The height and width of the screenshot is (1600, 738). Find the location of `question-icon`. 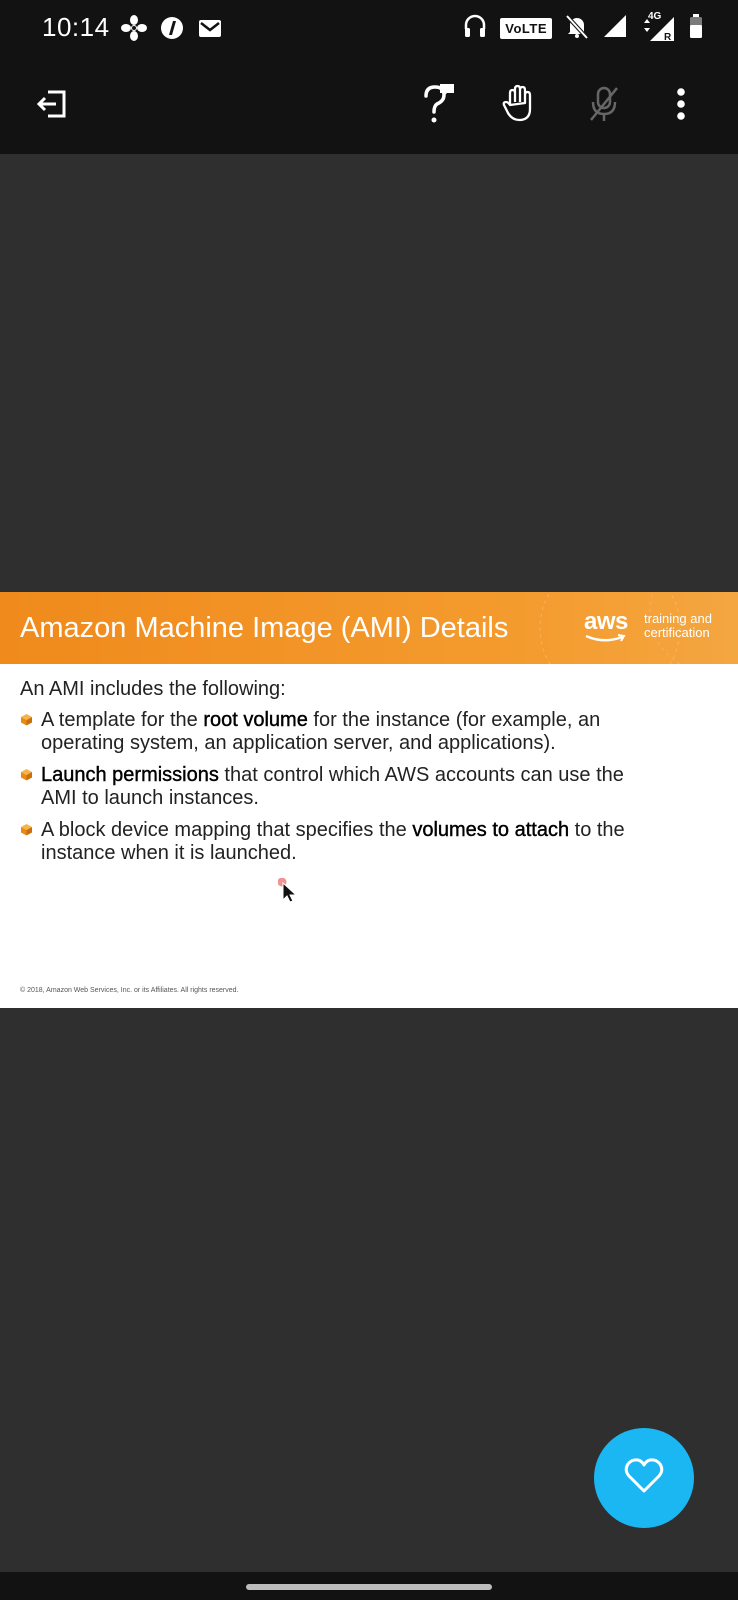

question-icon is located at coordinates (436, 106).